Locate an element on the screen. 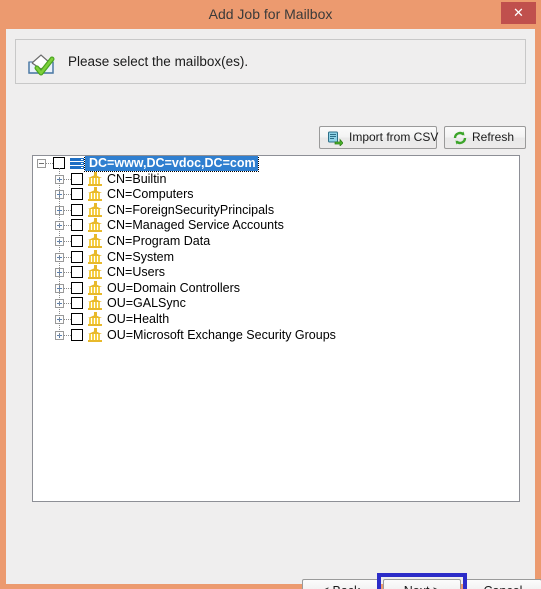 The image size is (541, 589). cancel-button: Cancel is located at coordinates (502, 584).